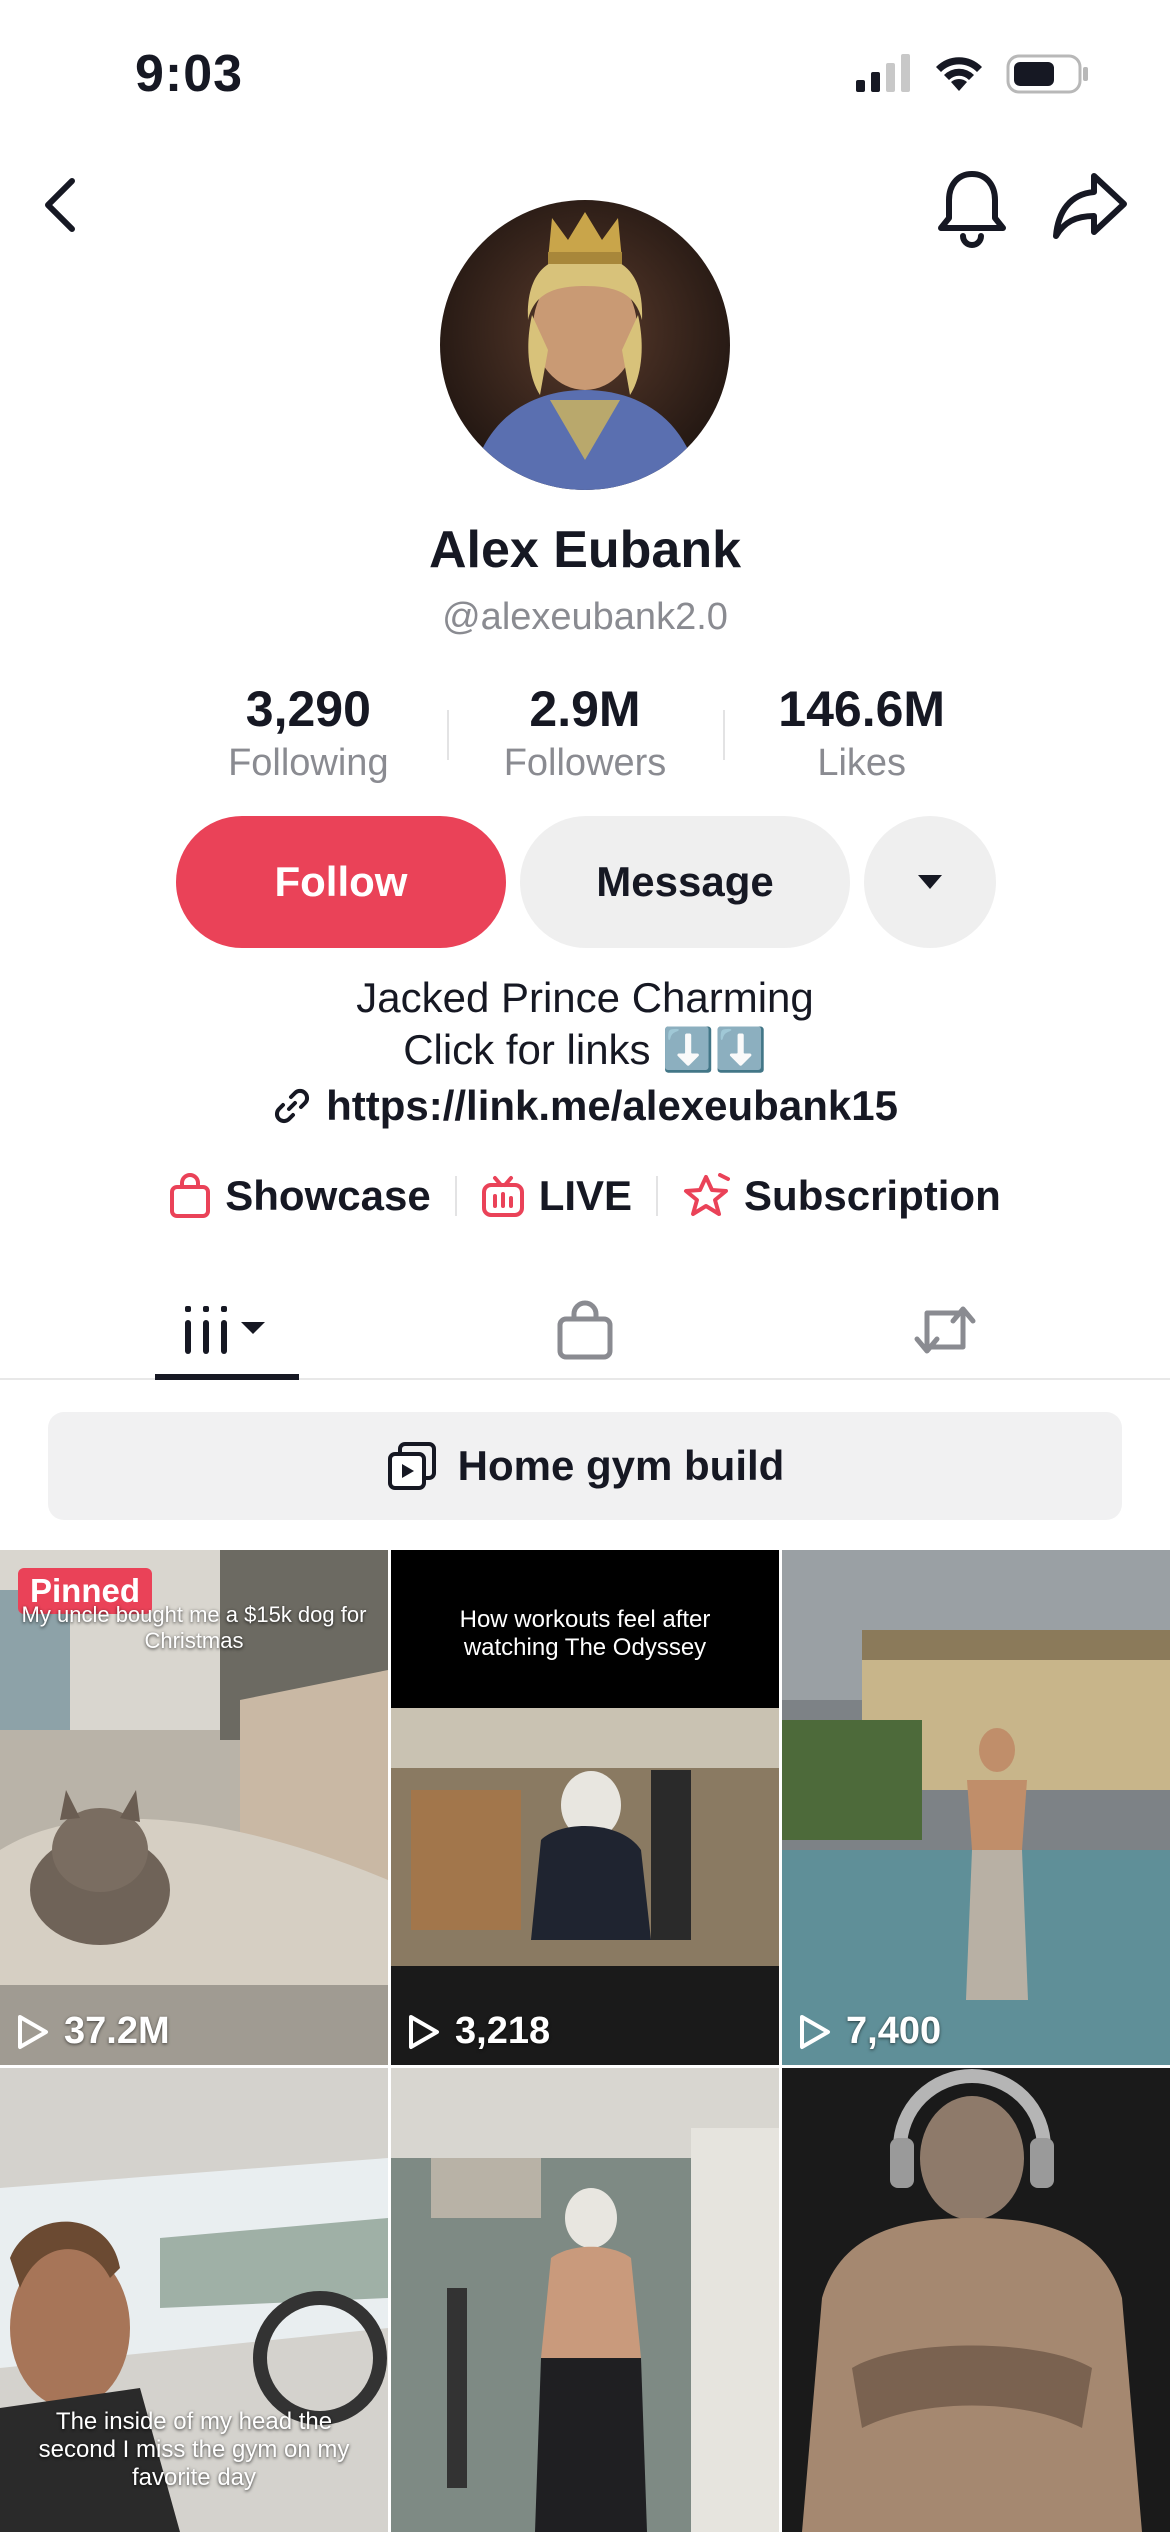  What do you see at coordinates (621, 1465) in the screenshot?
I see `playlist-label: Home gym build` at bounding box center [621, 1465].